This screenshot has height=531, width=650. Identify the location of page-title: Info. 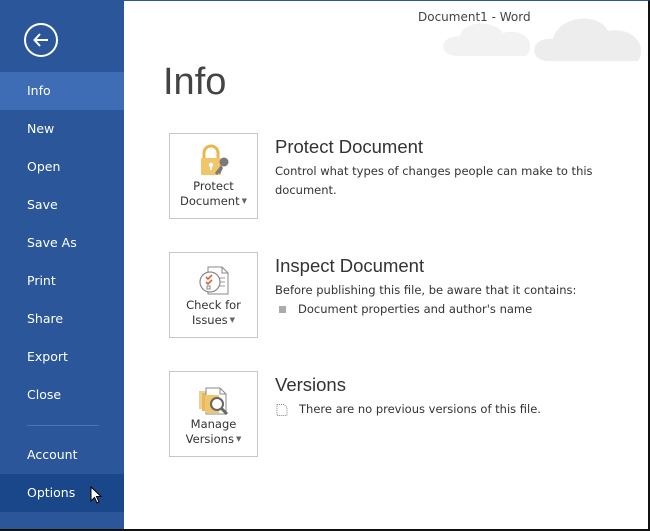
(195, 82).